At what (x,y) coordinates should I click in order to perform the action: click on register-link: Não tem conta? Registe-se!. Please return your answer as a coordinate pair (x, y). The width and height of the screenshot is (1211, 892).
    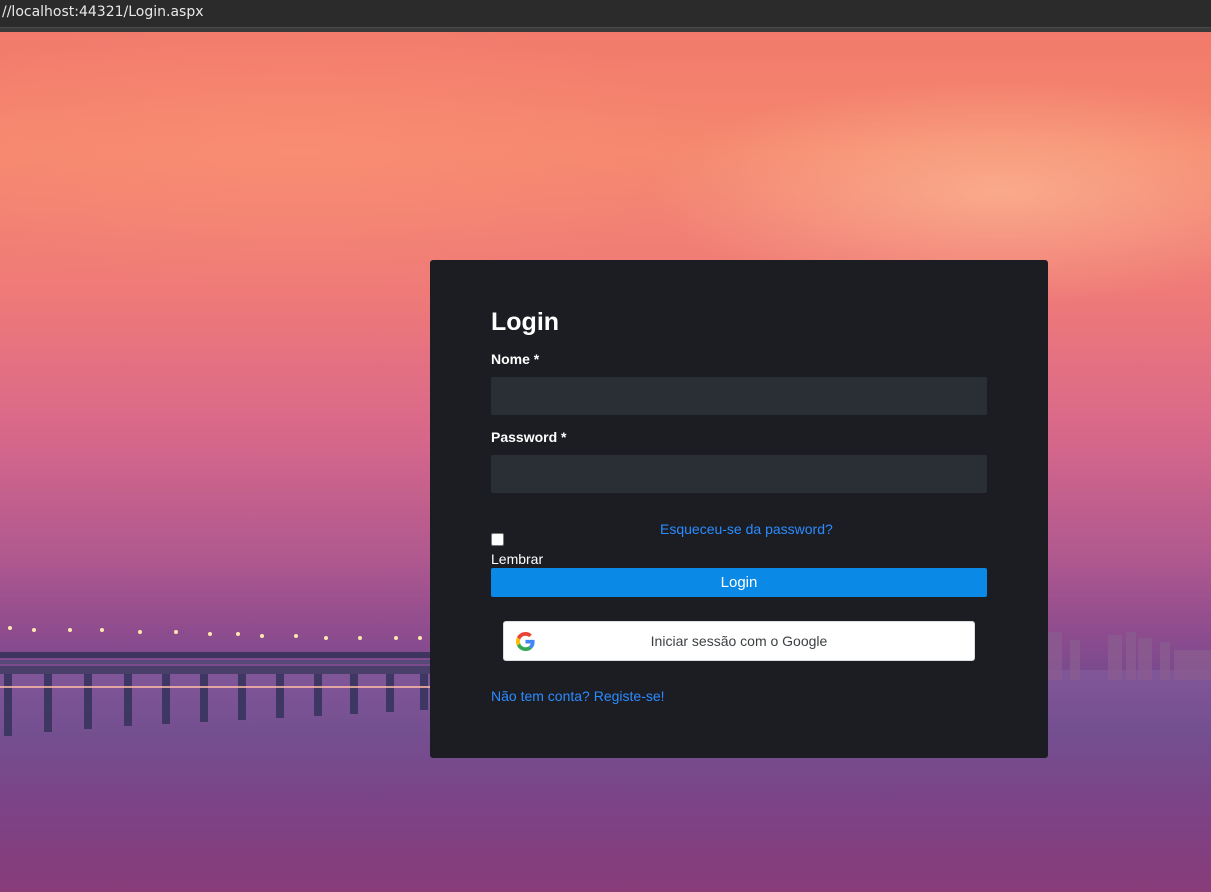
    Looking at the image, I should click on (578, 696).